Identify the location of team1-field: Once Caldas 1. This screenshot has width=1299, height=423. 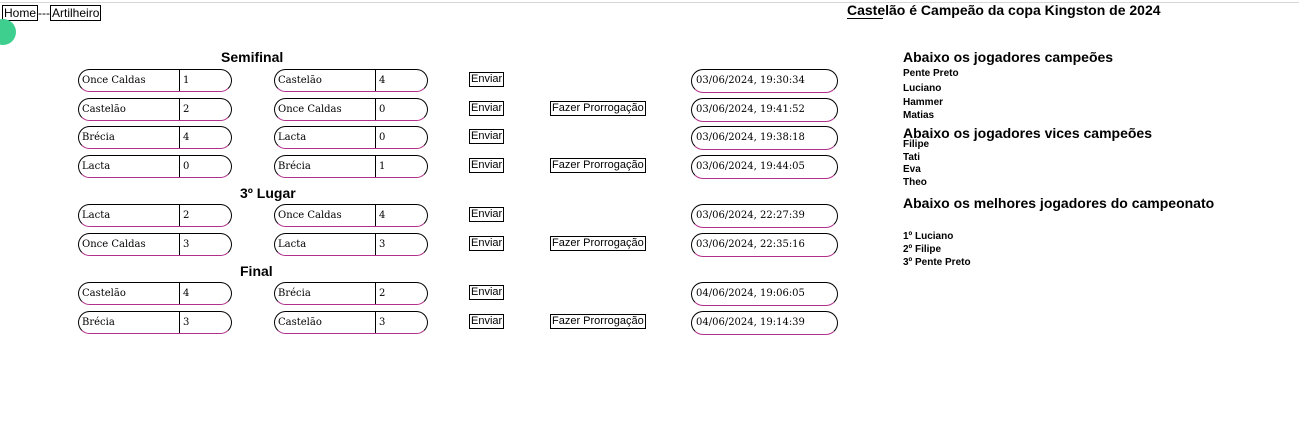
(155, 80).